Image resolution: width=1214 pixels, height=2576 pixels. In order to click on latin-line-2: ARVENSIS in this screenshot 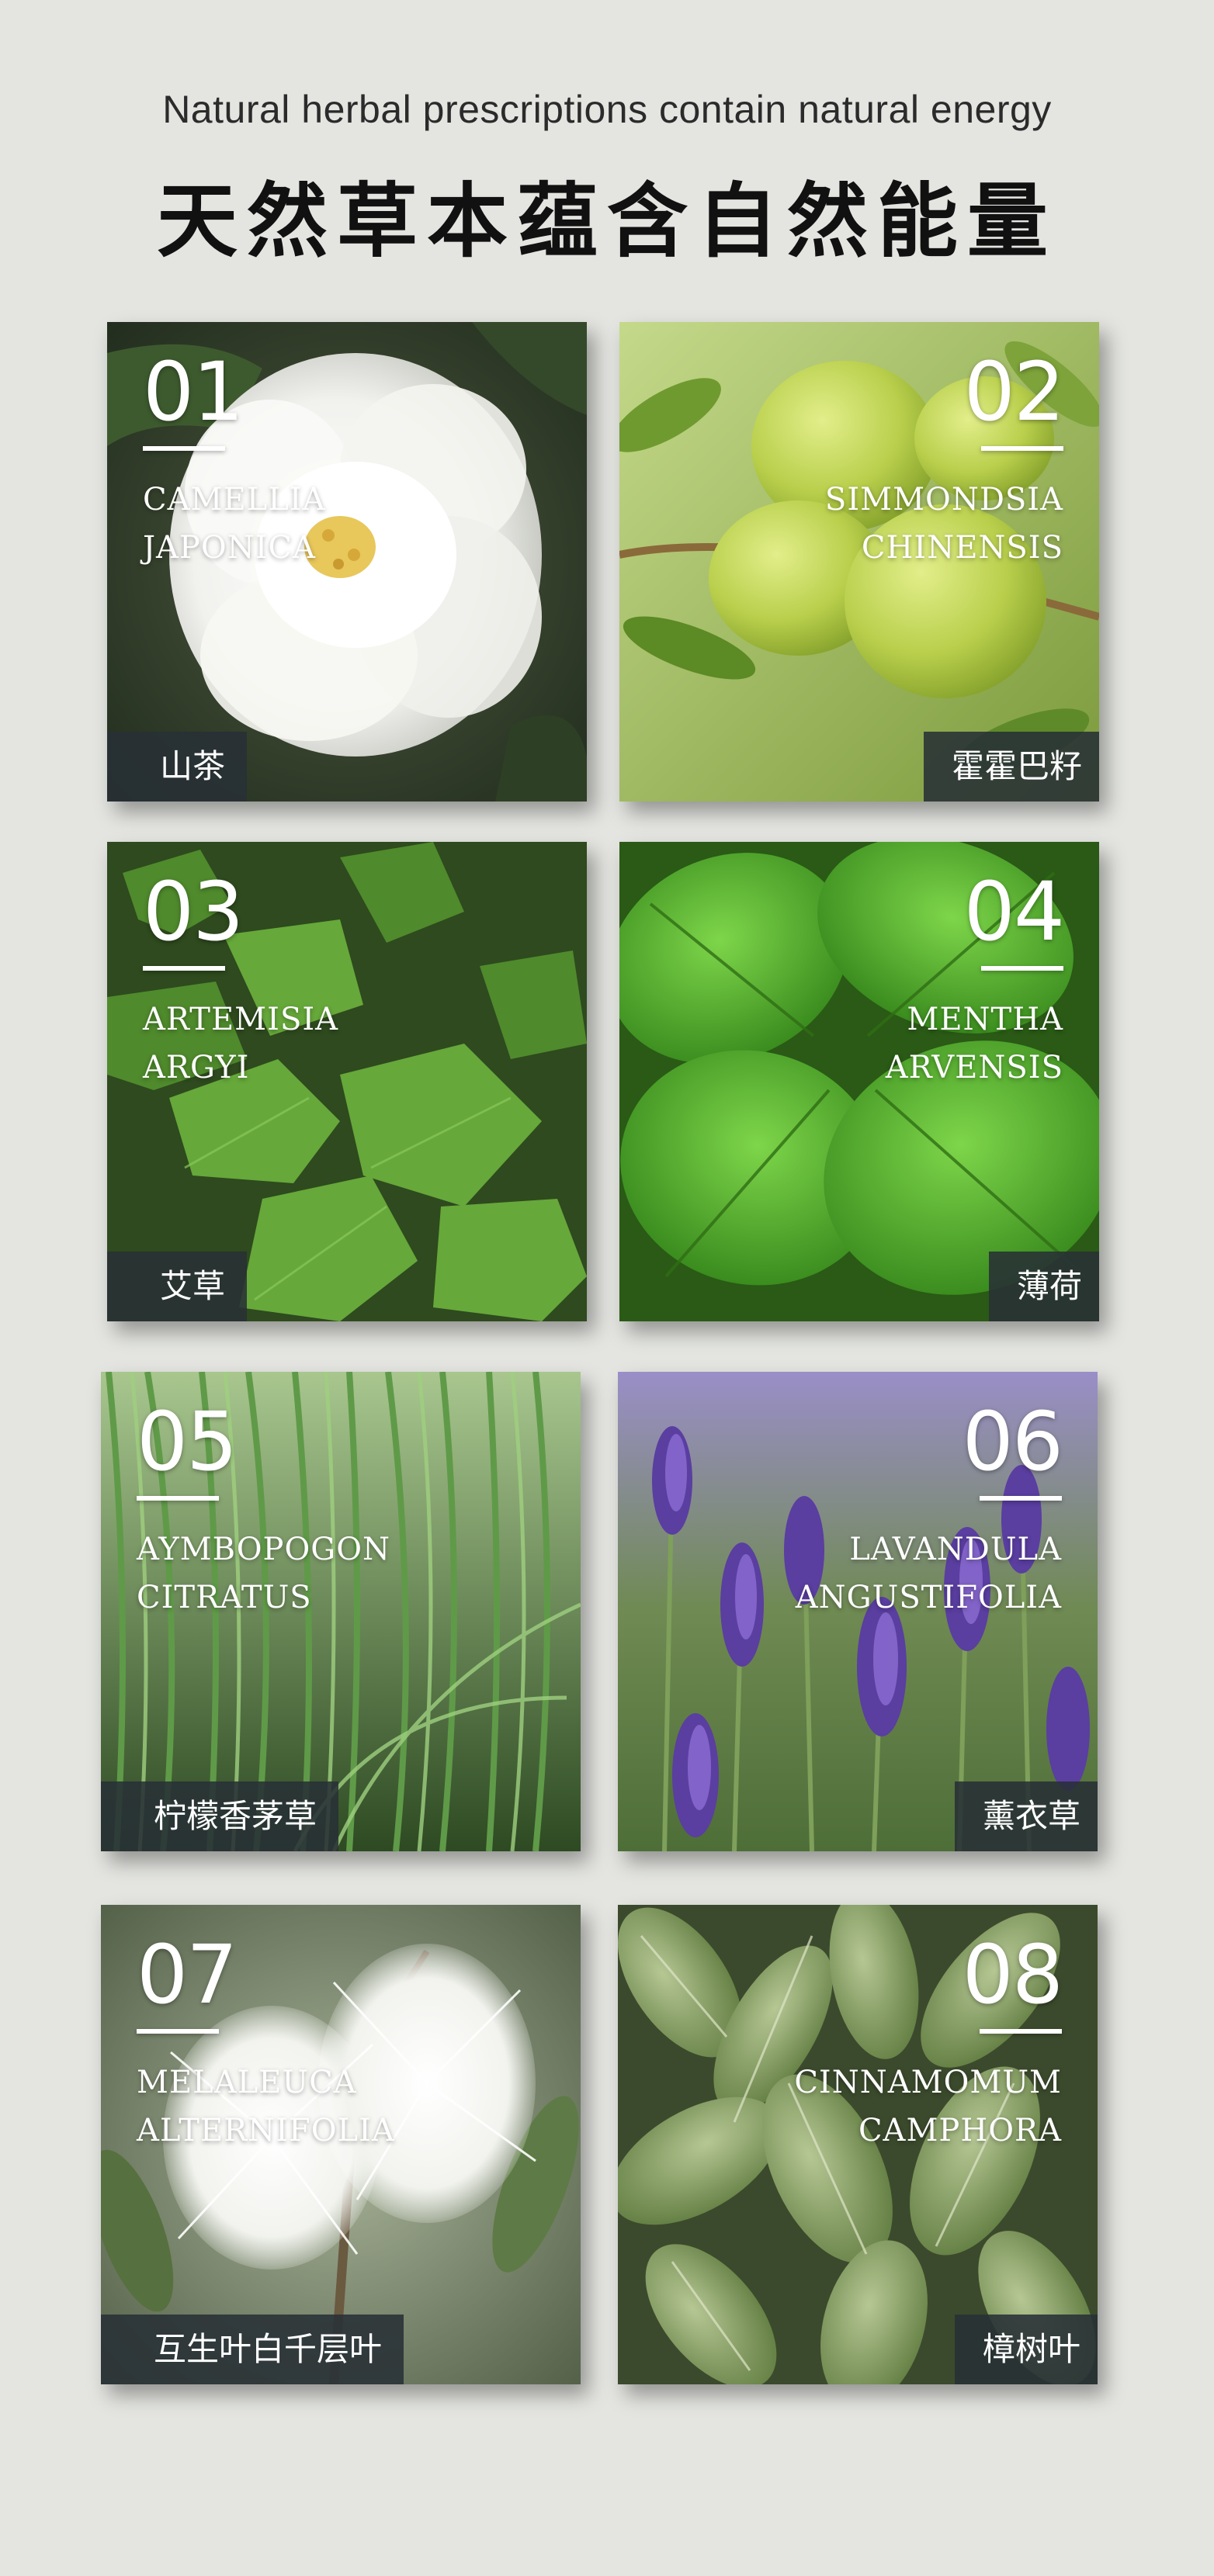, I will do `click(974, 1067)`.